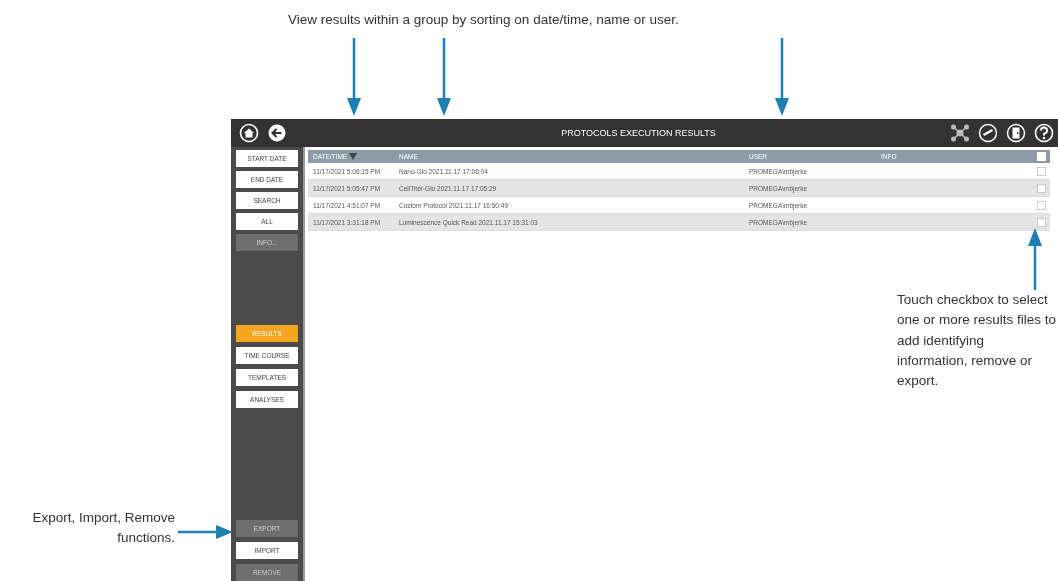 The width and height of the screenshot is (1058, 581). I want to click on door-icon, so click(1016, 133).